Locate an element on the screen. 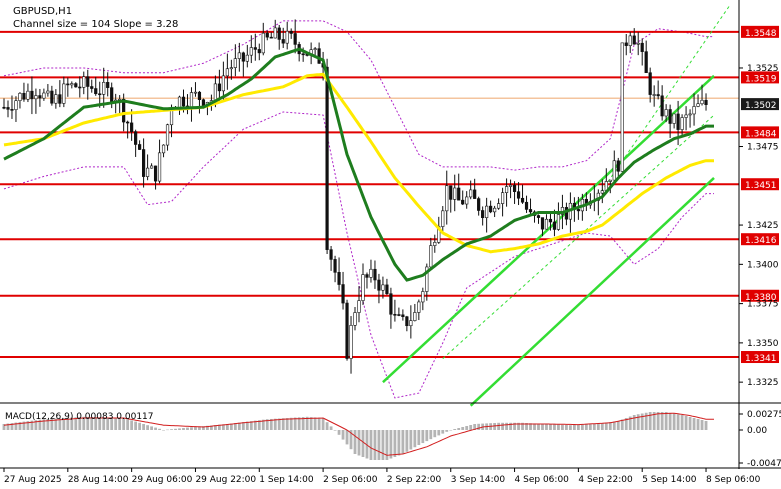  level-label: 1.3341 is located at coordinates (761, 359).